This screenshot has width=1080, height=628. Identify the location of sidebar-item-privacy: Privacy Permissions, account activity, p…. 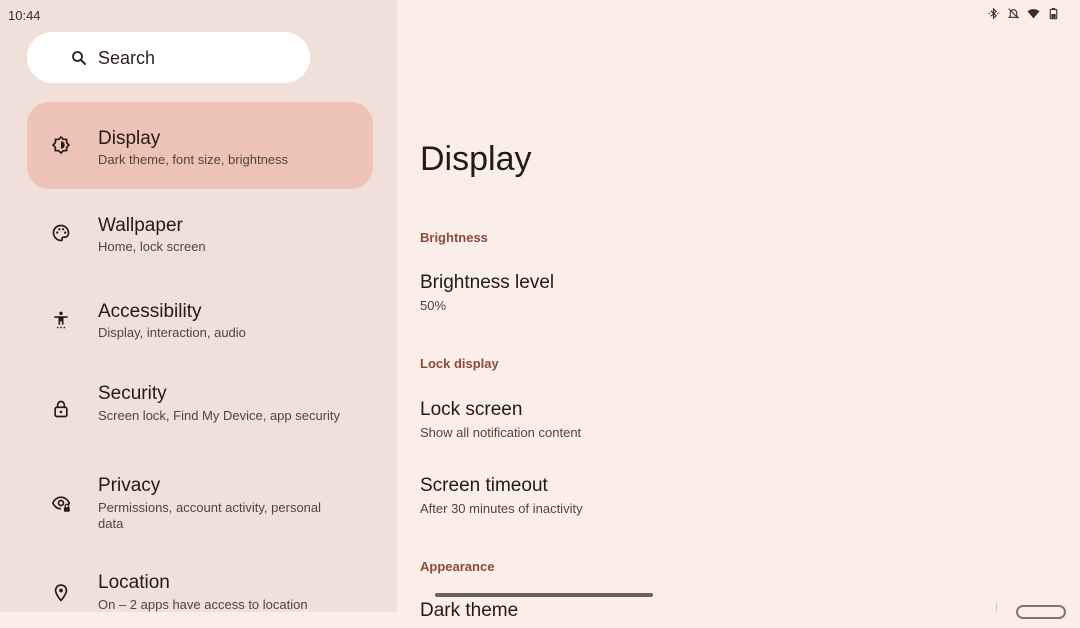
(200, 506).